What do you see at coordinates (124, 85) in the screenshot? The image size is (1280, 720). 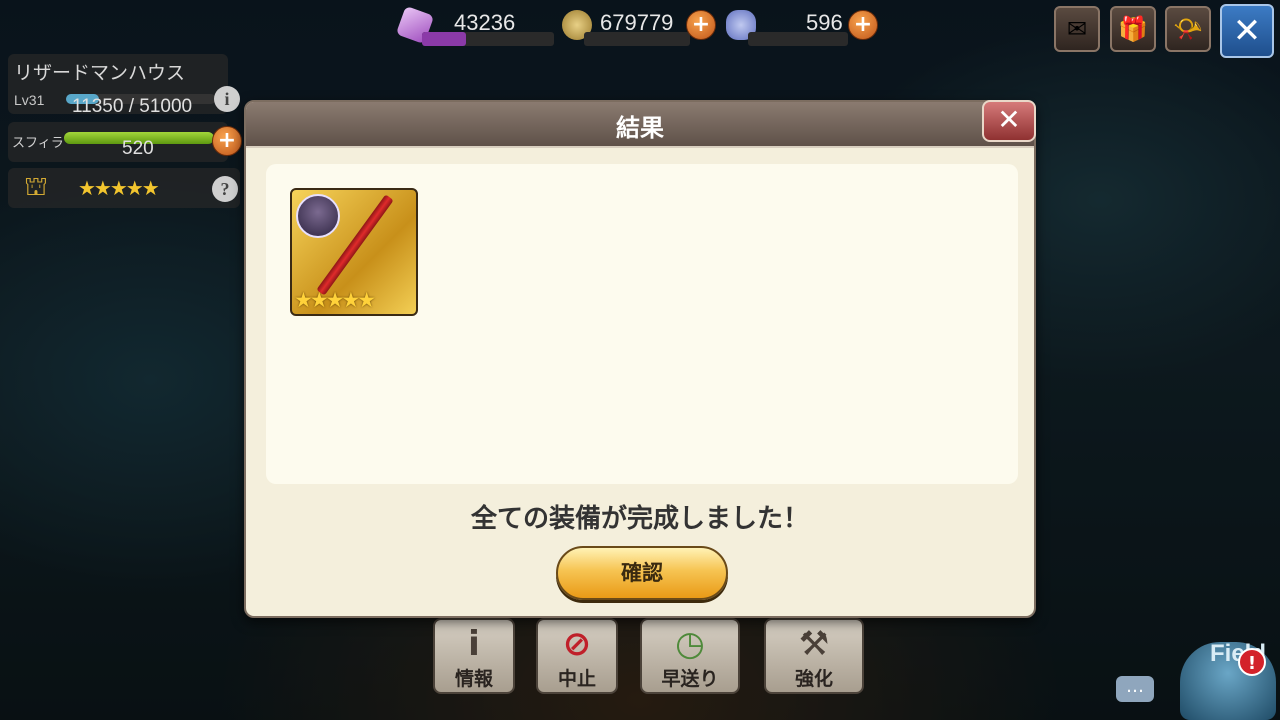 I see `house-info-panel: リザードマンハウス Lv31 11350 / 51000 i` at bounding box center [124, 85].